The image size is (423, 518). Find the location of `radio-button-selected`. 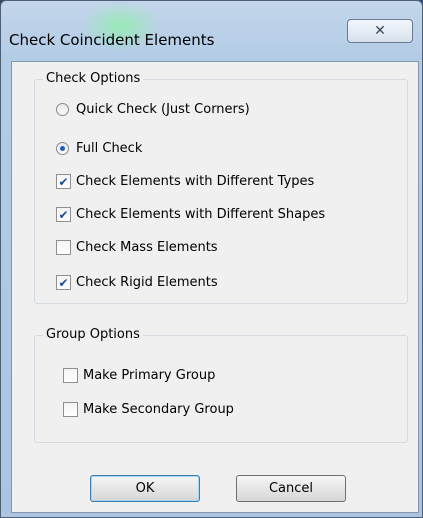

radio-button-selected is located at coordinates (62, 148).